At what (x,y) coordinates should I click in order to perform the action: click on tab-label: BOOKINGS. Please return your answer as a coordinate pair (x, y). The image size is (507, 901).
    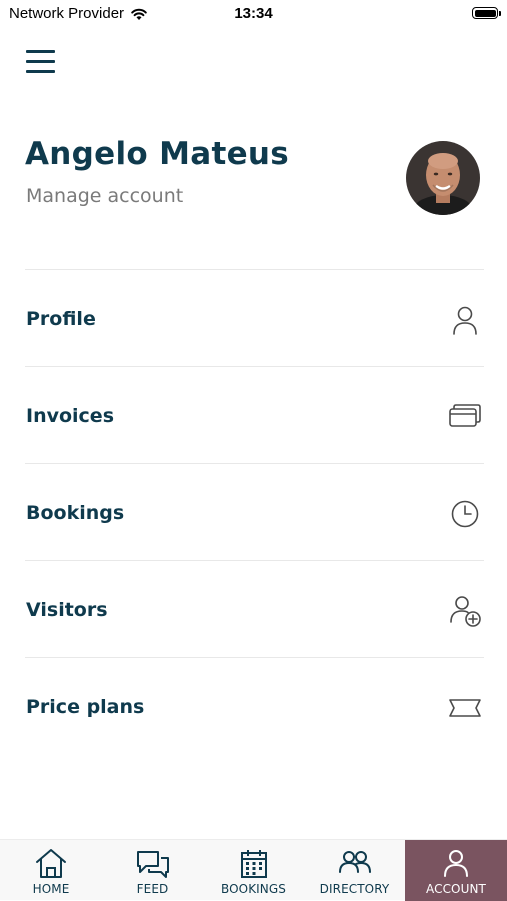
    Looking at the image, I should click on (253, 889).